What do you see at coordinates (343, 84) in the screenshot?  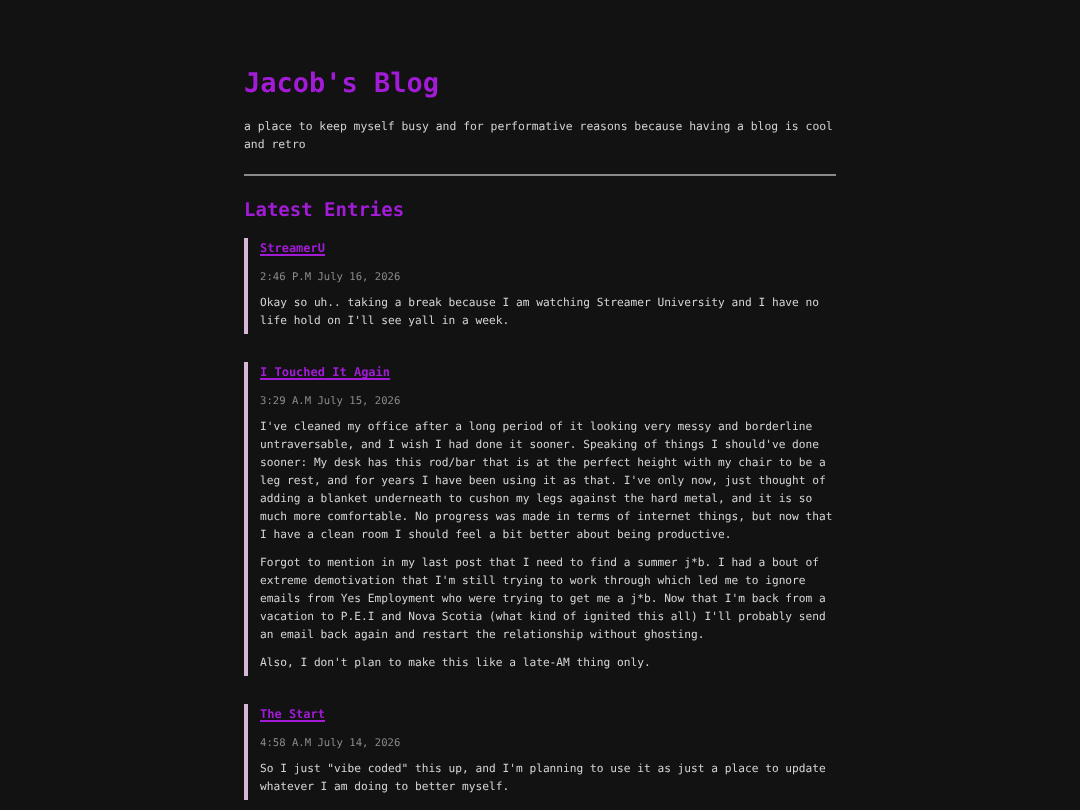 I see `blog-title: Jacob's Blog` at bounding box center [343, 84].